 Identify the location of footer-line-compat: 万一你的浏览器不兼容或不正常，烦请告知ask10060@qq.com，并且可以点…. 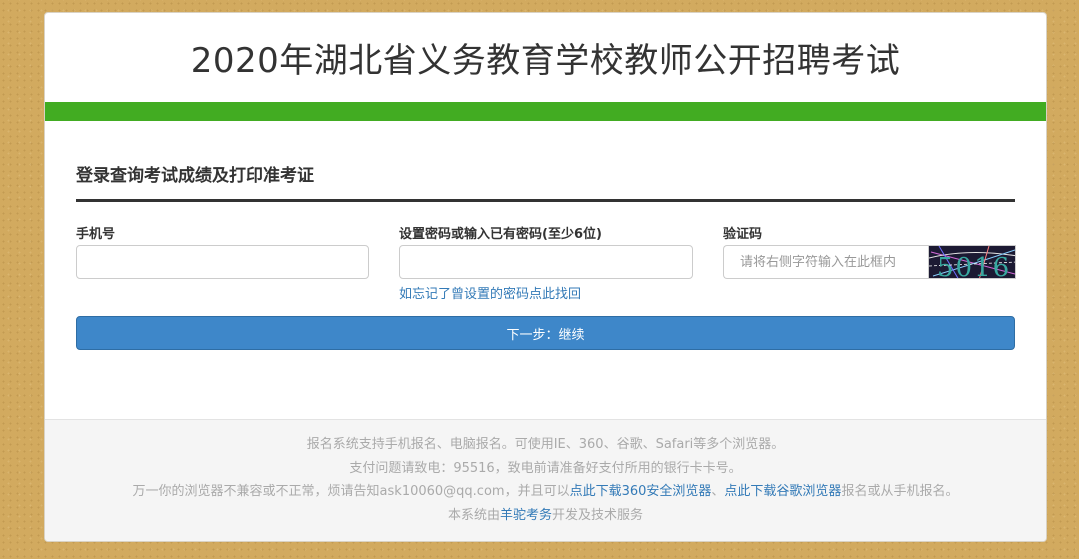
(545, 492).